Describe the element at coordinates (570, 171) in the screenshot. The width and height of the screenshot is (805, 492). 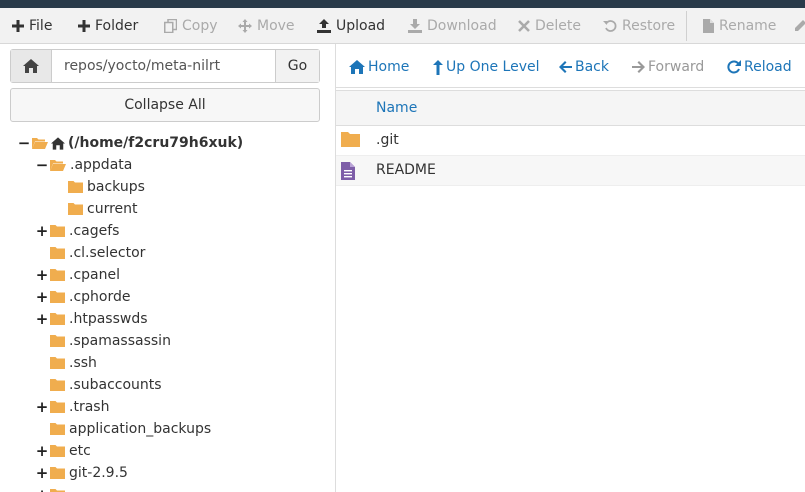
I see `file-row: README` at that location.